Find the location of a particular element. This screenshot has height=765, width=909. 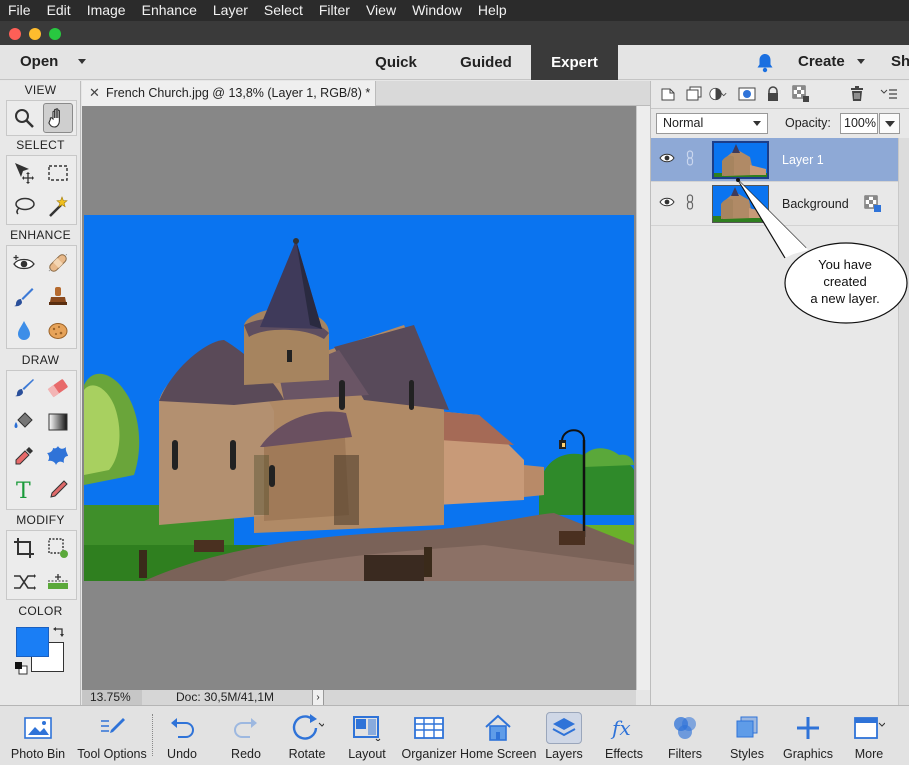

zoom-tool-icon is located at coordinates (24, 118).